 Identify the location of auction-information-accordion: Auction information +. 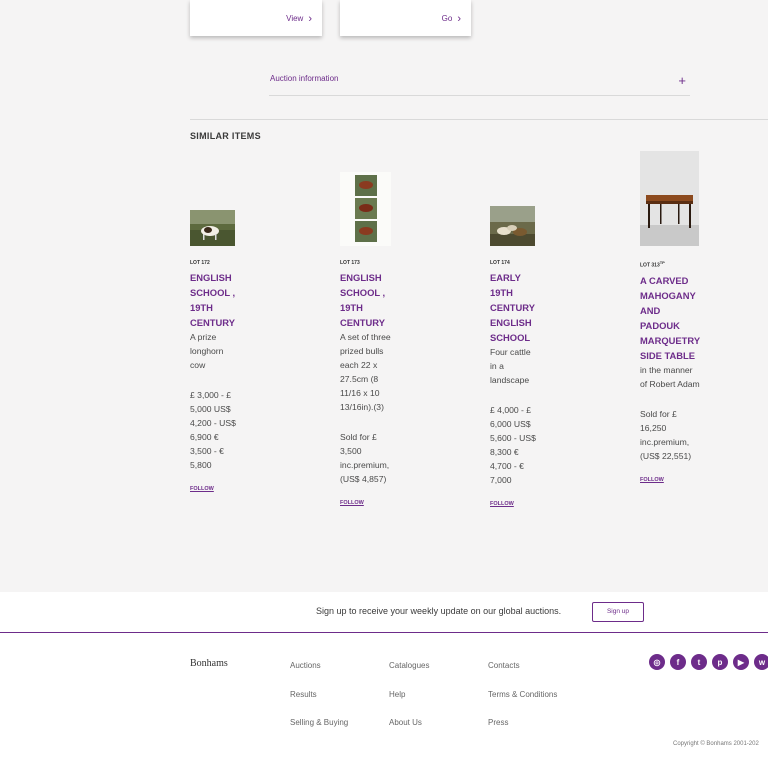
(479, 83).